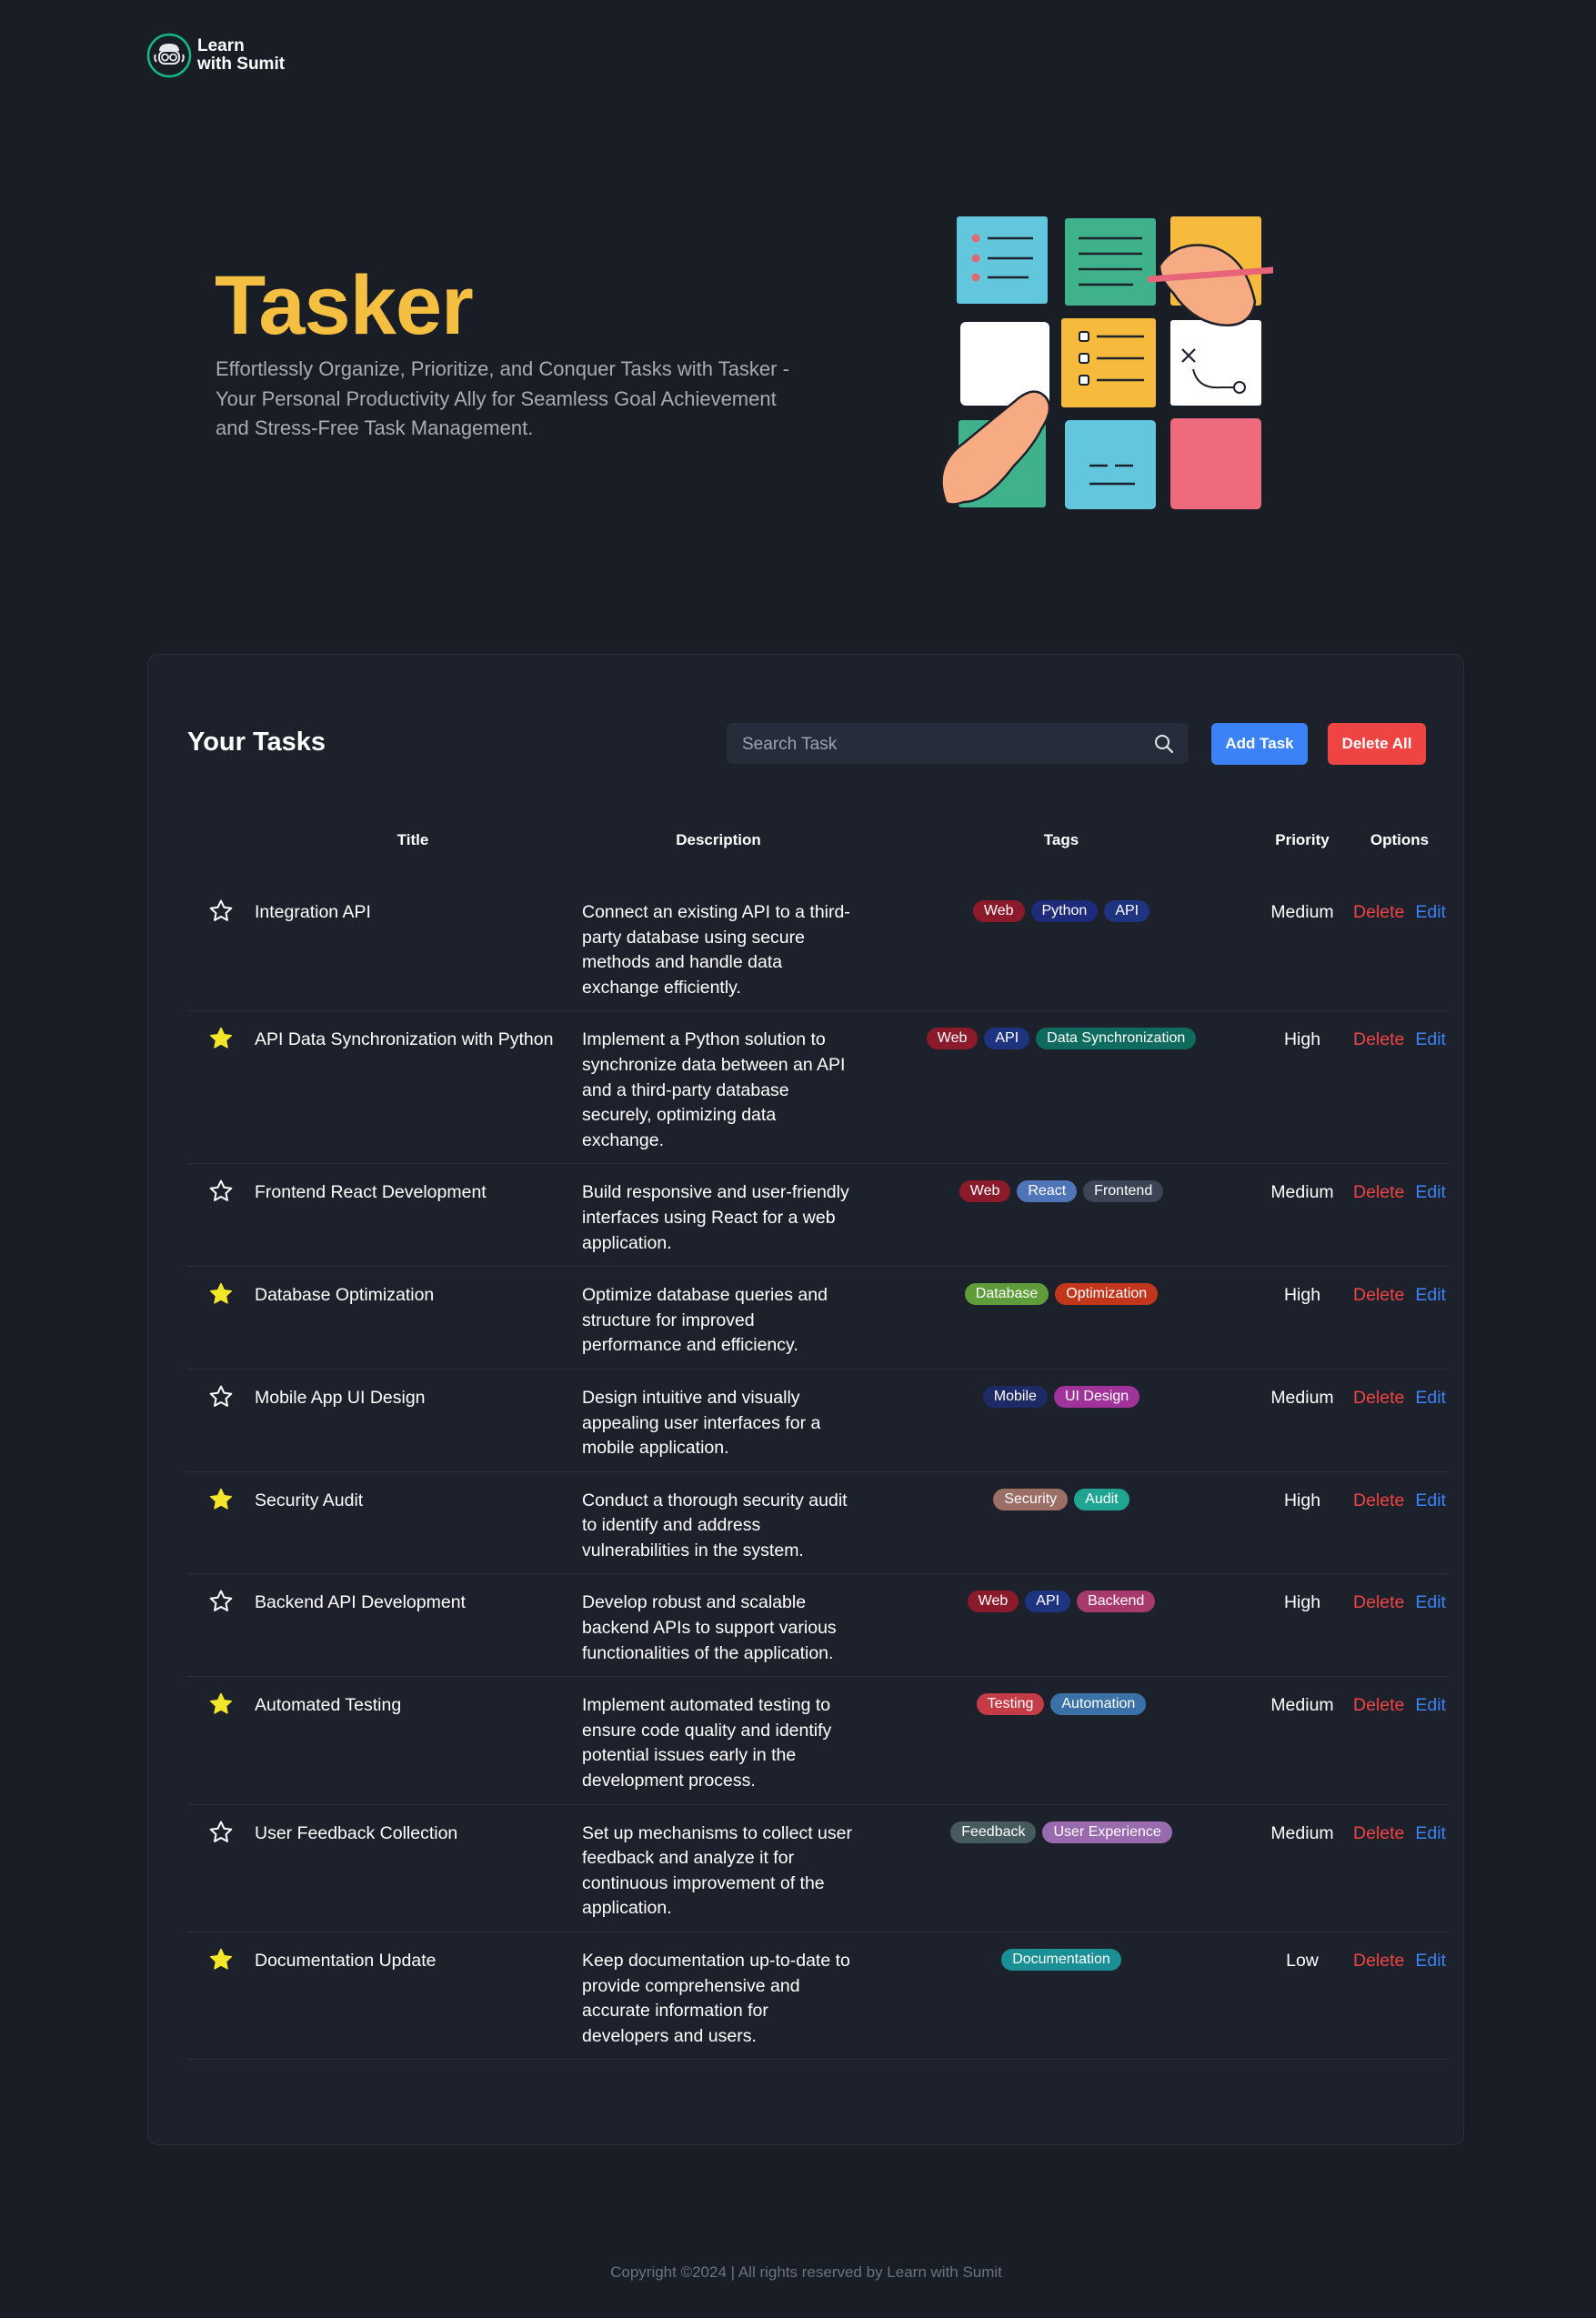 This screenshot has width=1596, height=2318. I want to click on tag-list: Web React Frontend, so click(1061, 1191).